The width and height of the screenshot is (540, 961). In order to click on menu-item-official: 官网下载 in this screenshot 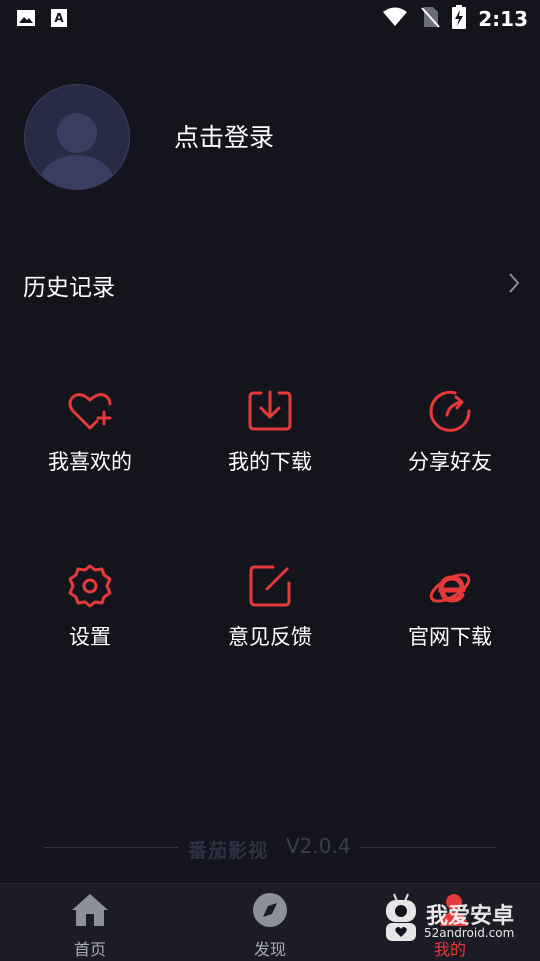, I will do `click(450, 607)`.